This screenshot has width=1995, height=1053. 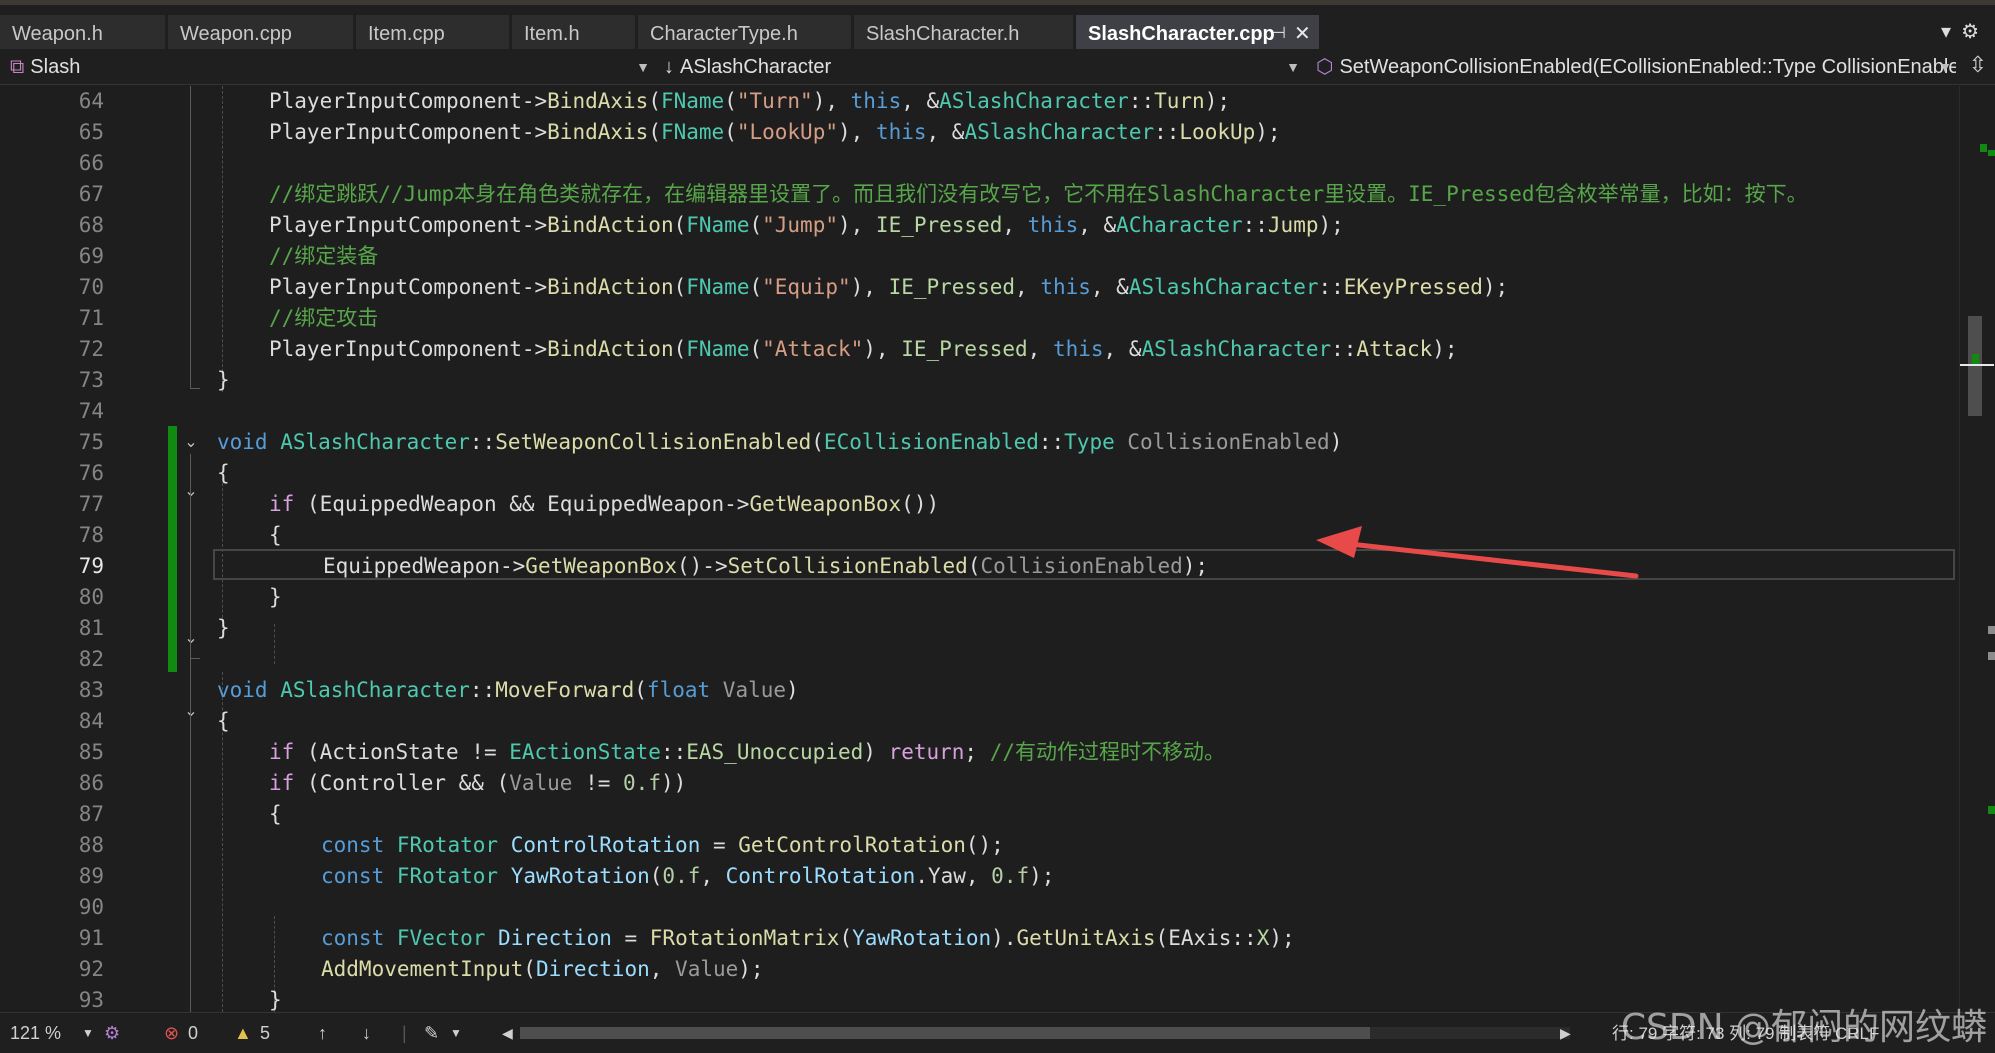 I want to click on code-token: "Equip", so click(x=806, y=287).